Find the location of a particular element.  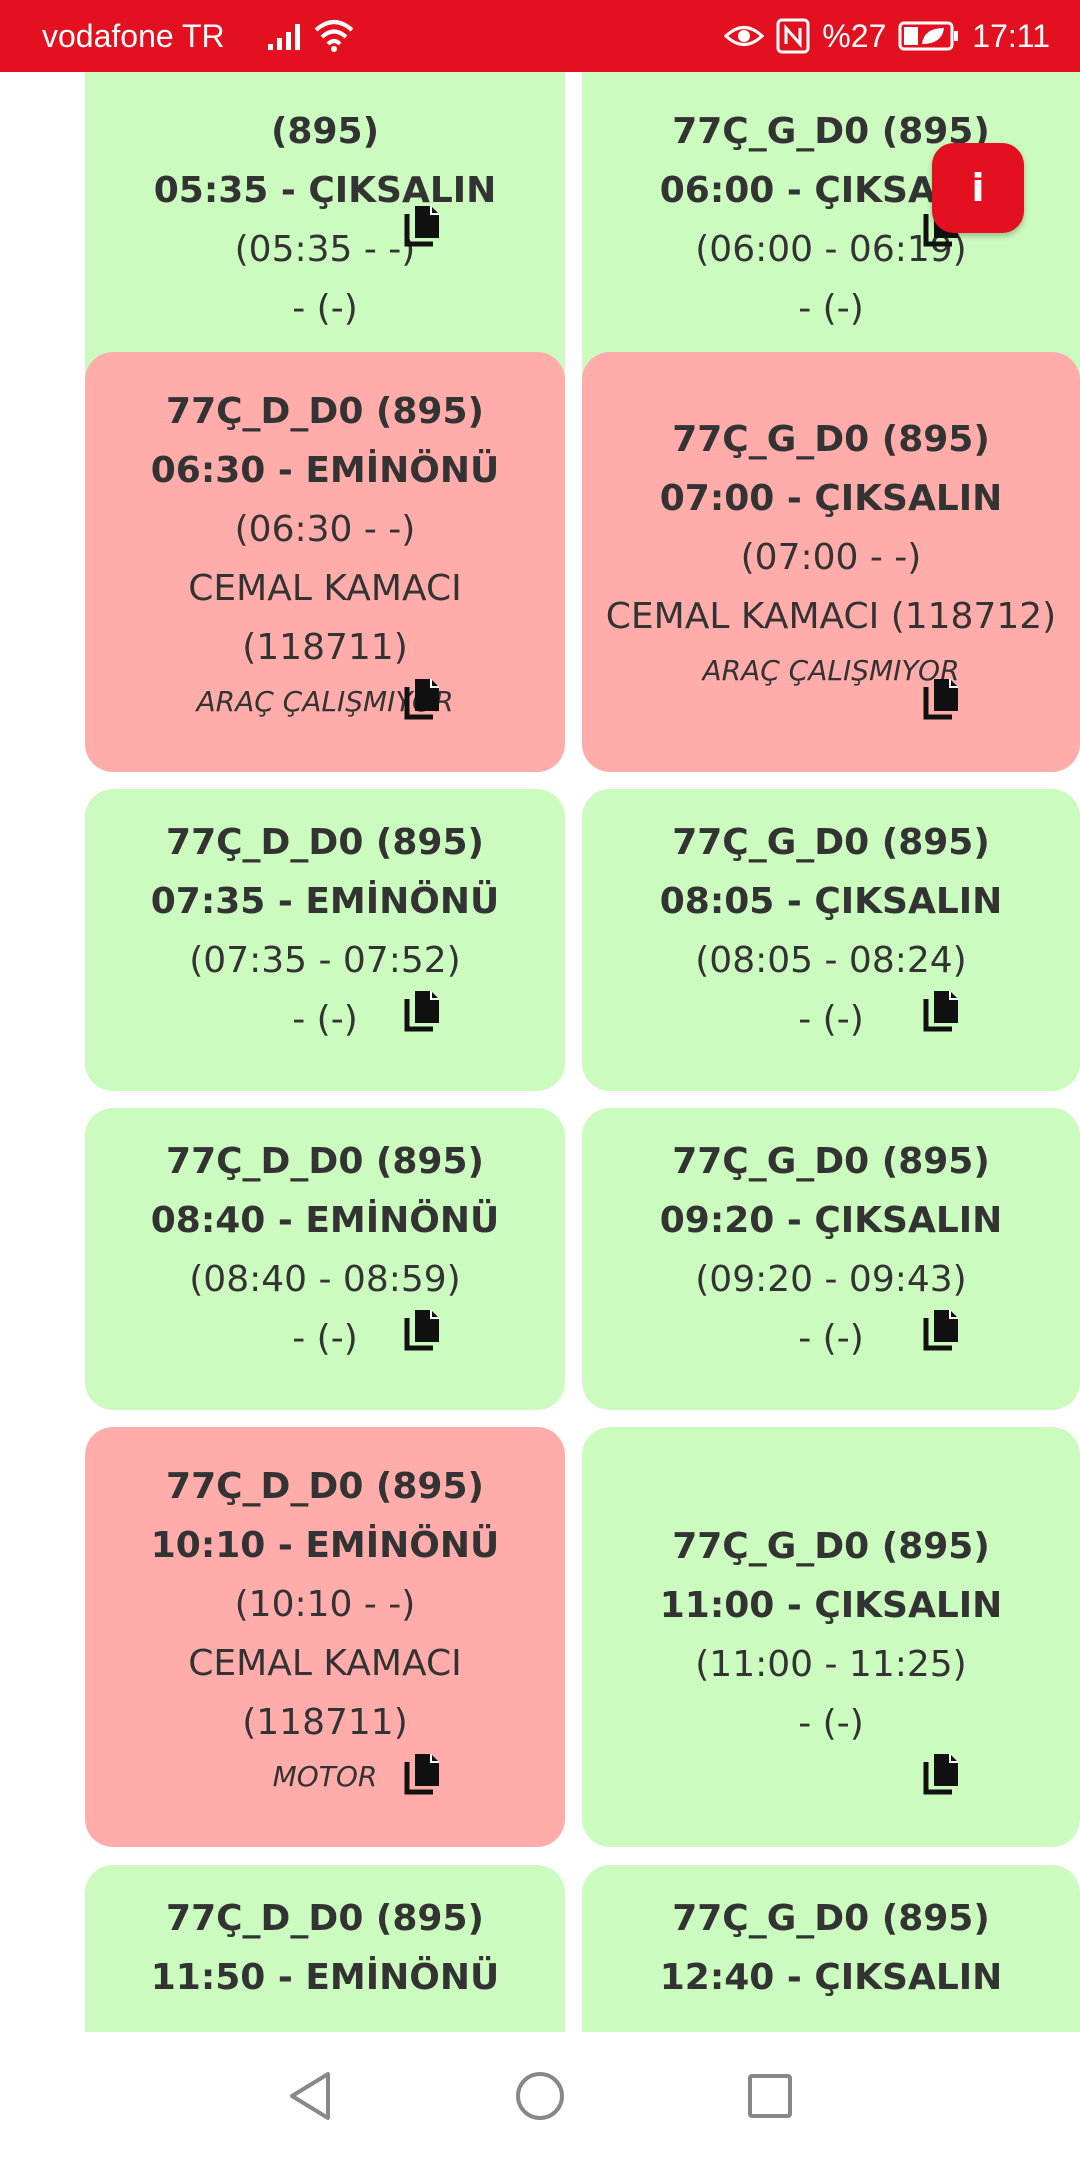

trip-range: (07:00 - -) is located at coordinates (831, 557).